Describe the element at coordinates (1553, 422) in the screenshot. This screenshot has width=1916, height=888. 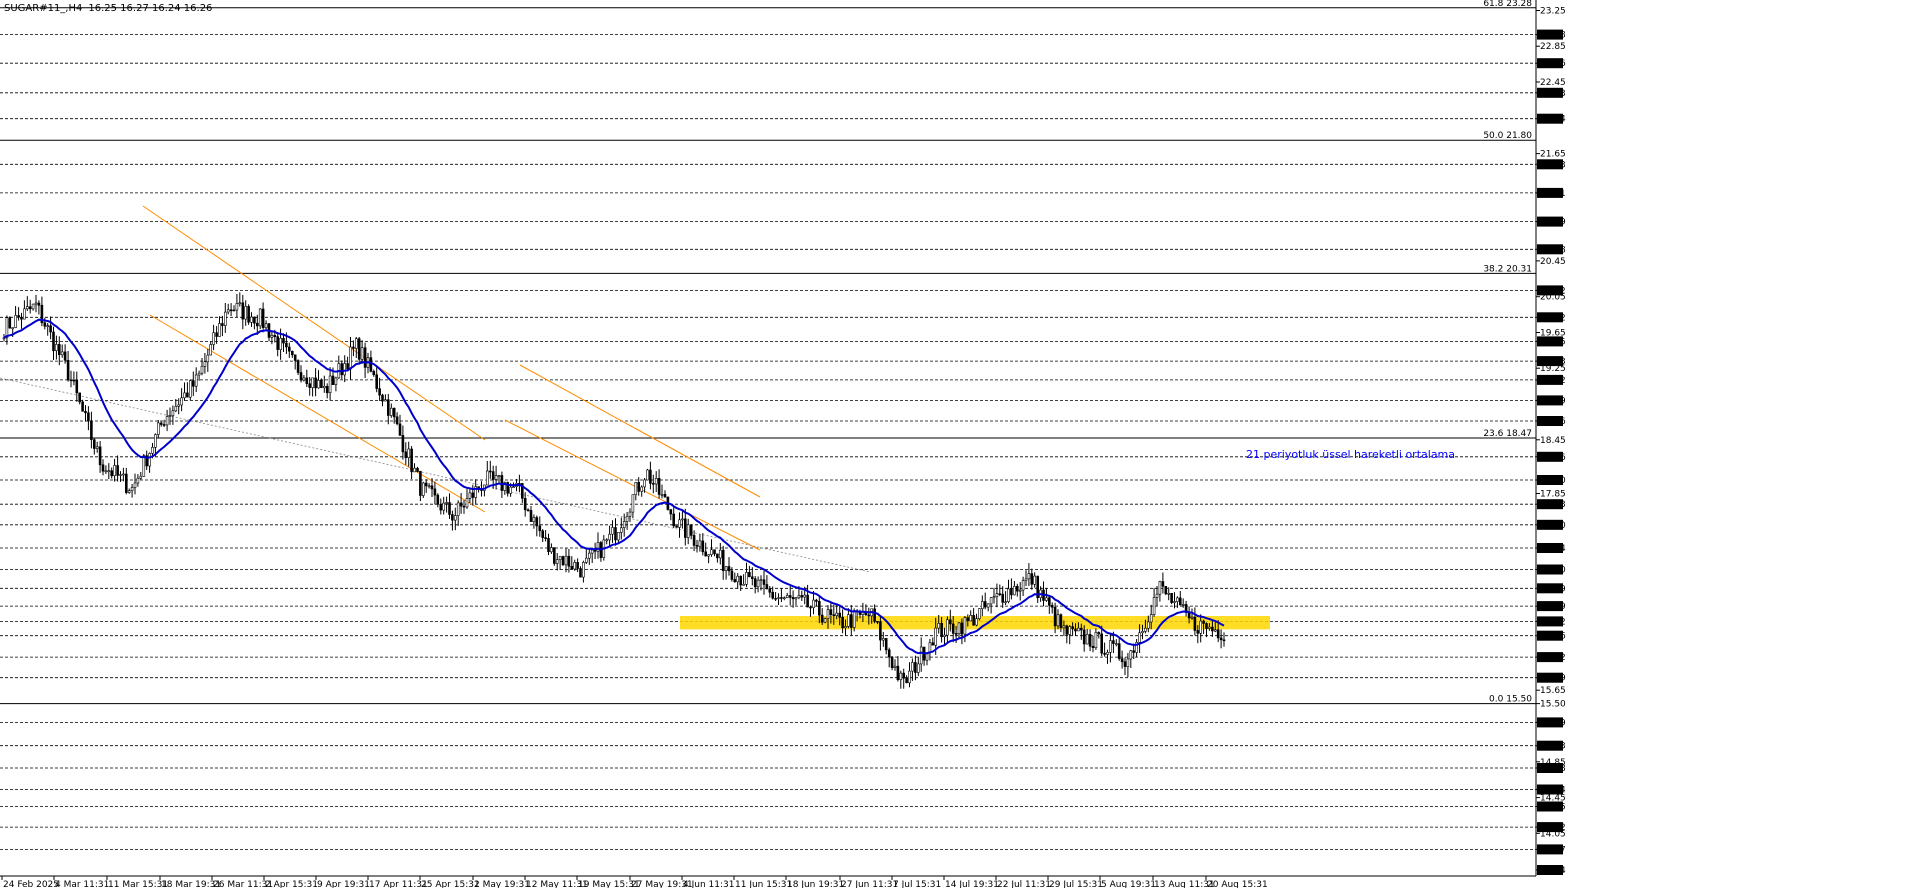
I see `y-tick-label: 18.66` at that location.